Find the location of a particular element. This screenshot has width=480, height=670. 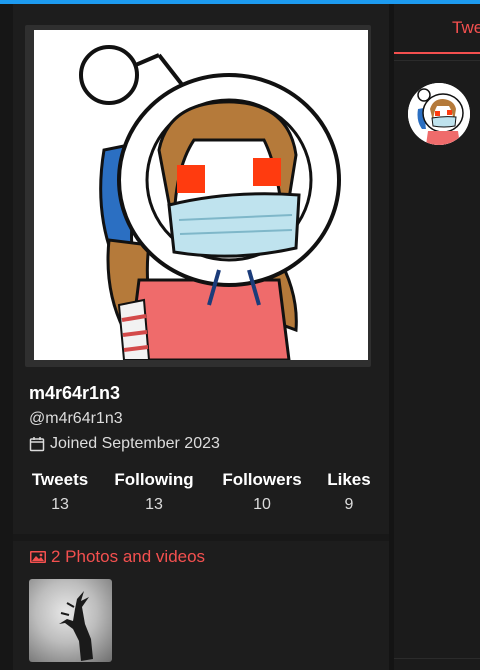

stat-followers: Followers 10 is located at coordinates (262, 492).